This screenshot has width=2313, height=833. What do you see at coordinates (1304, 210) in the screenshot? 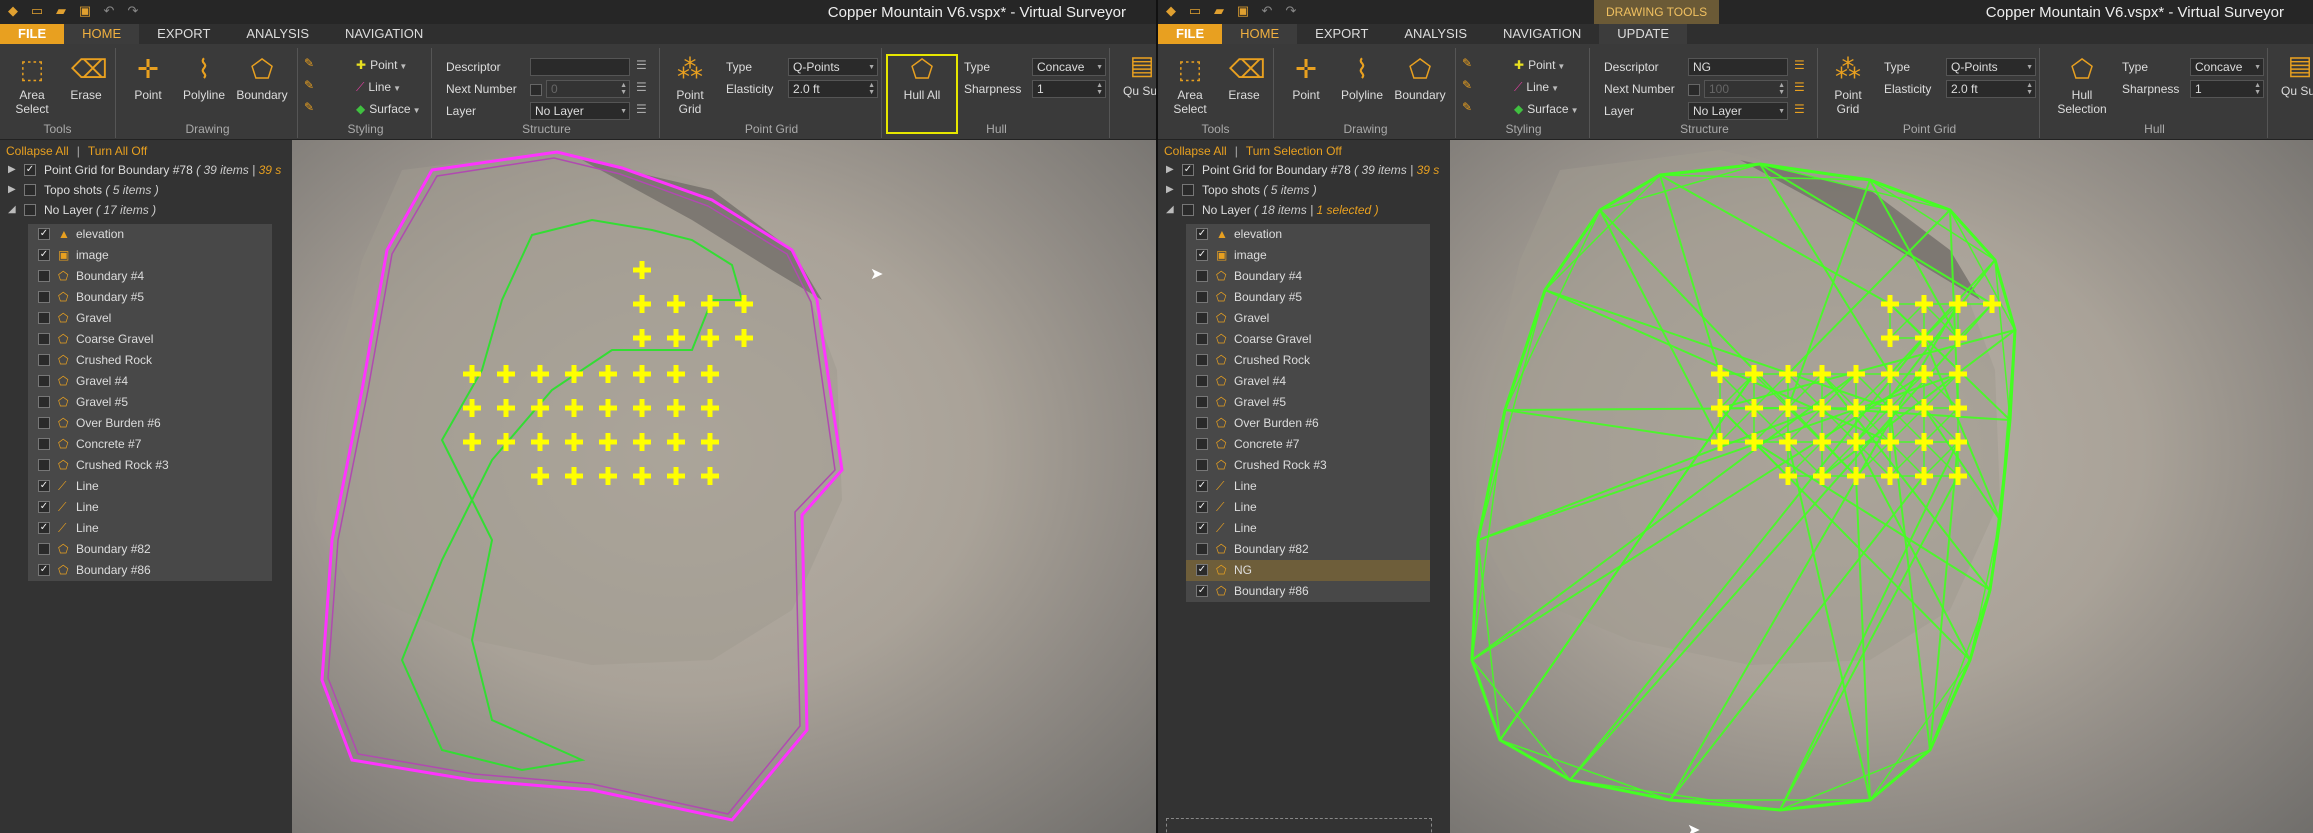
I see `tree-item-no-layer: ◢ No Layer ( 18 items | 1 selected )` at bounding box center [1304, 210].